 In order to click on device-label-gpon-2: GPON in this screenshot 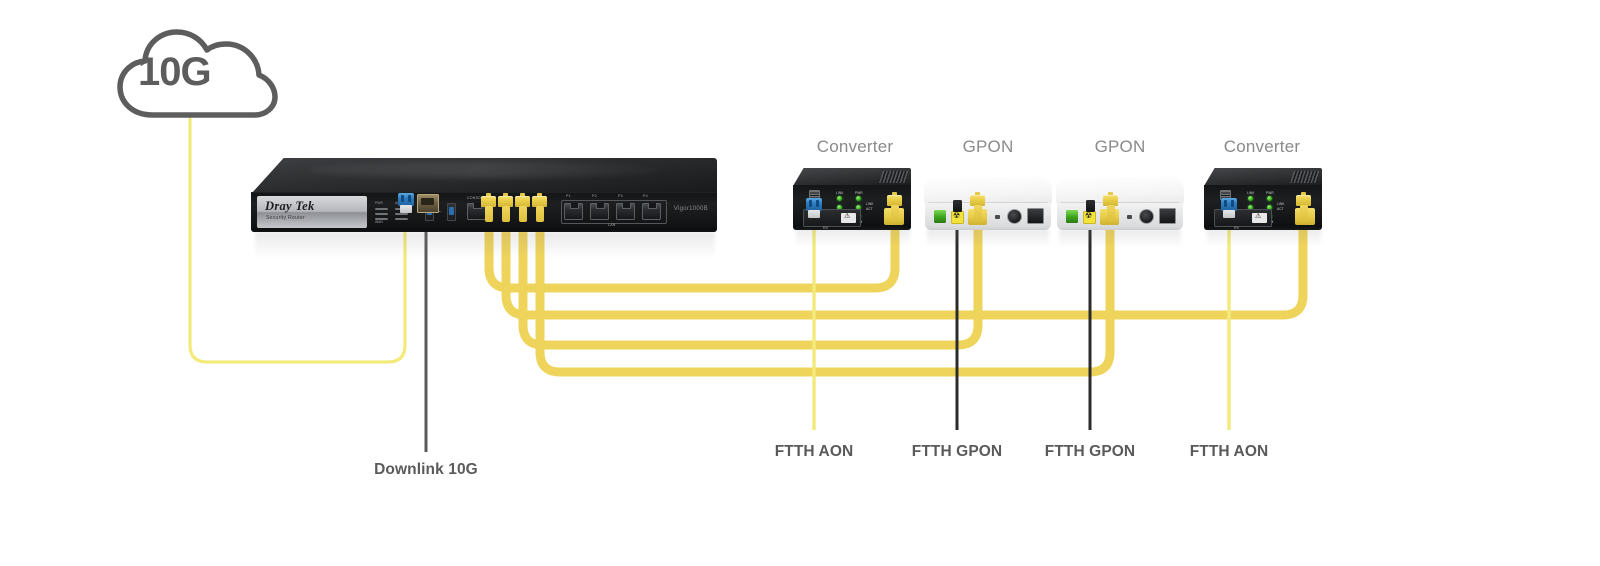, I will do `click(1120, 146)`.